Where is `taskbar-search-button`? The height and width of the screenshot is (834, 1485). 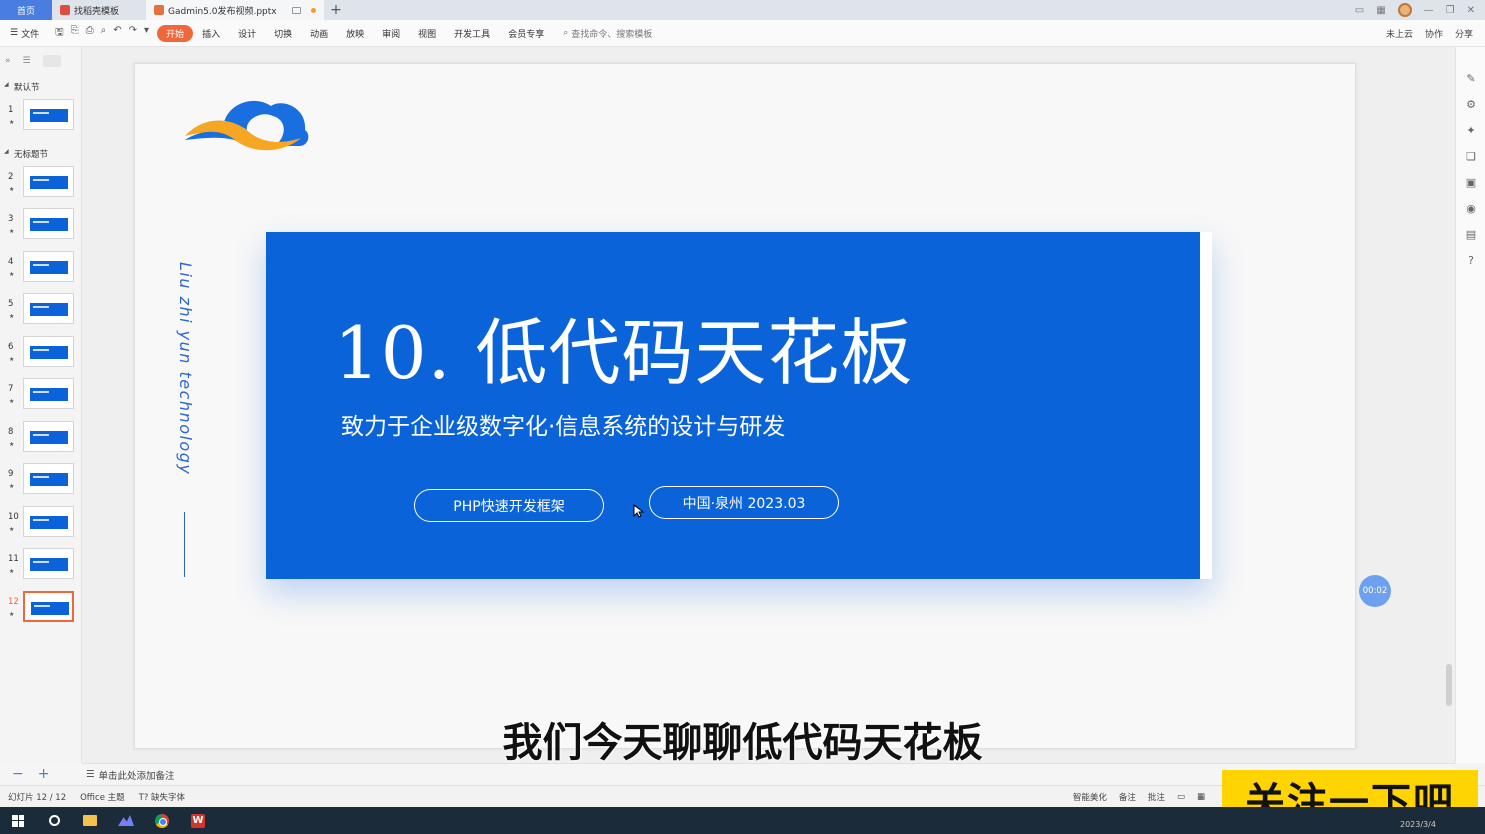 taskbar-search-button is located at coordinates (54, 820).